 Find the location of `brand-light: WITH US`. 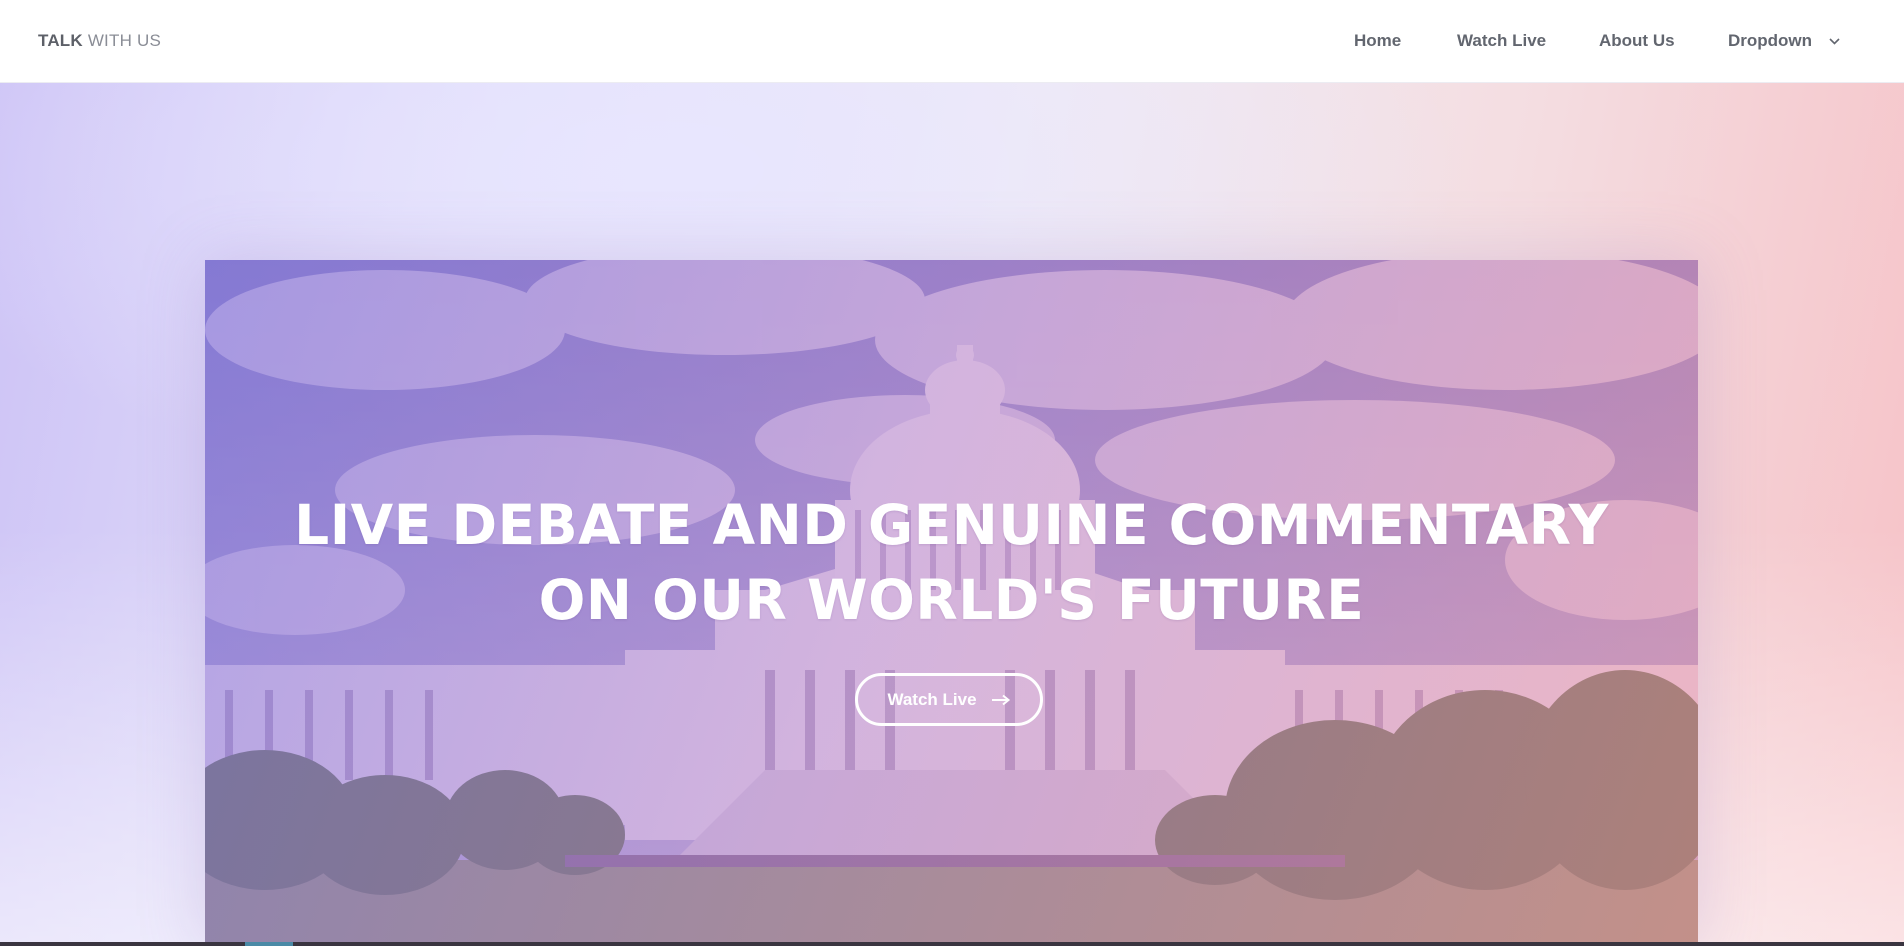

brand-light: WITH US is located at coordinates (124, 40).